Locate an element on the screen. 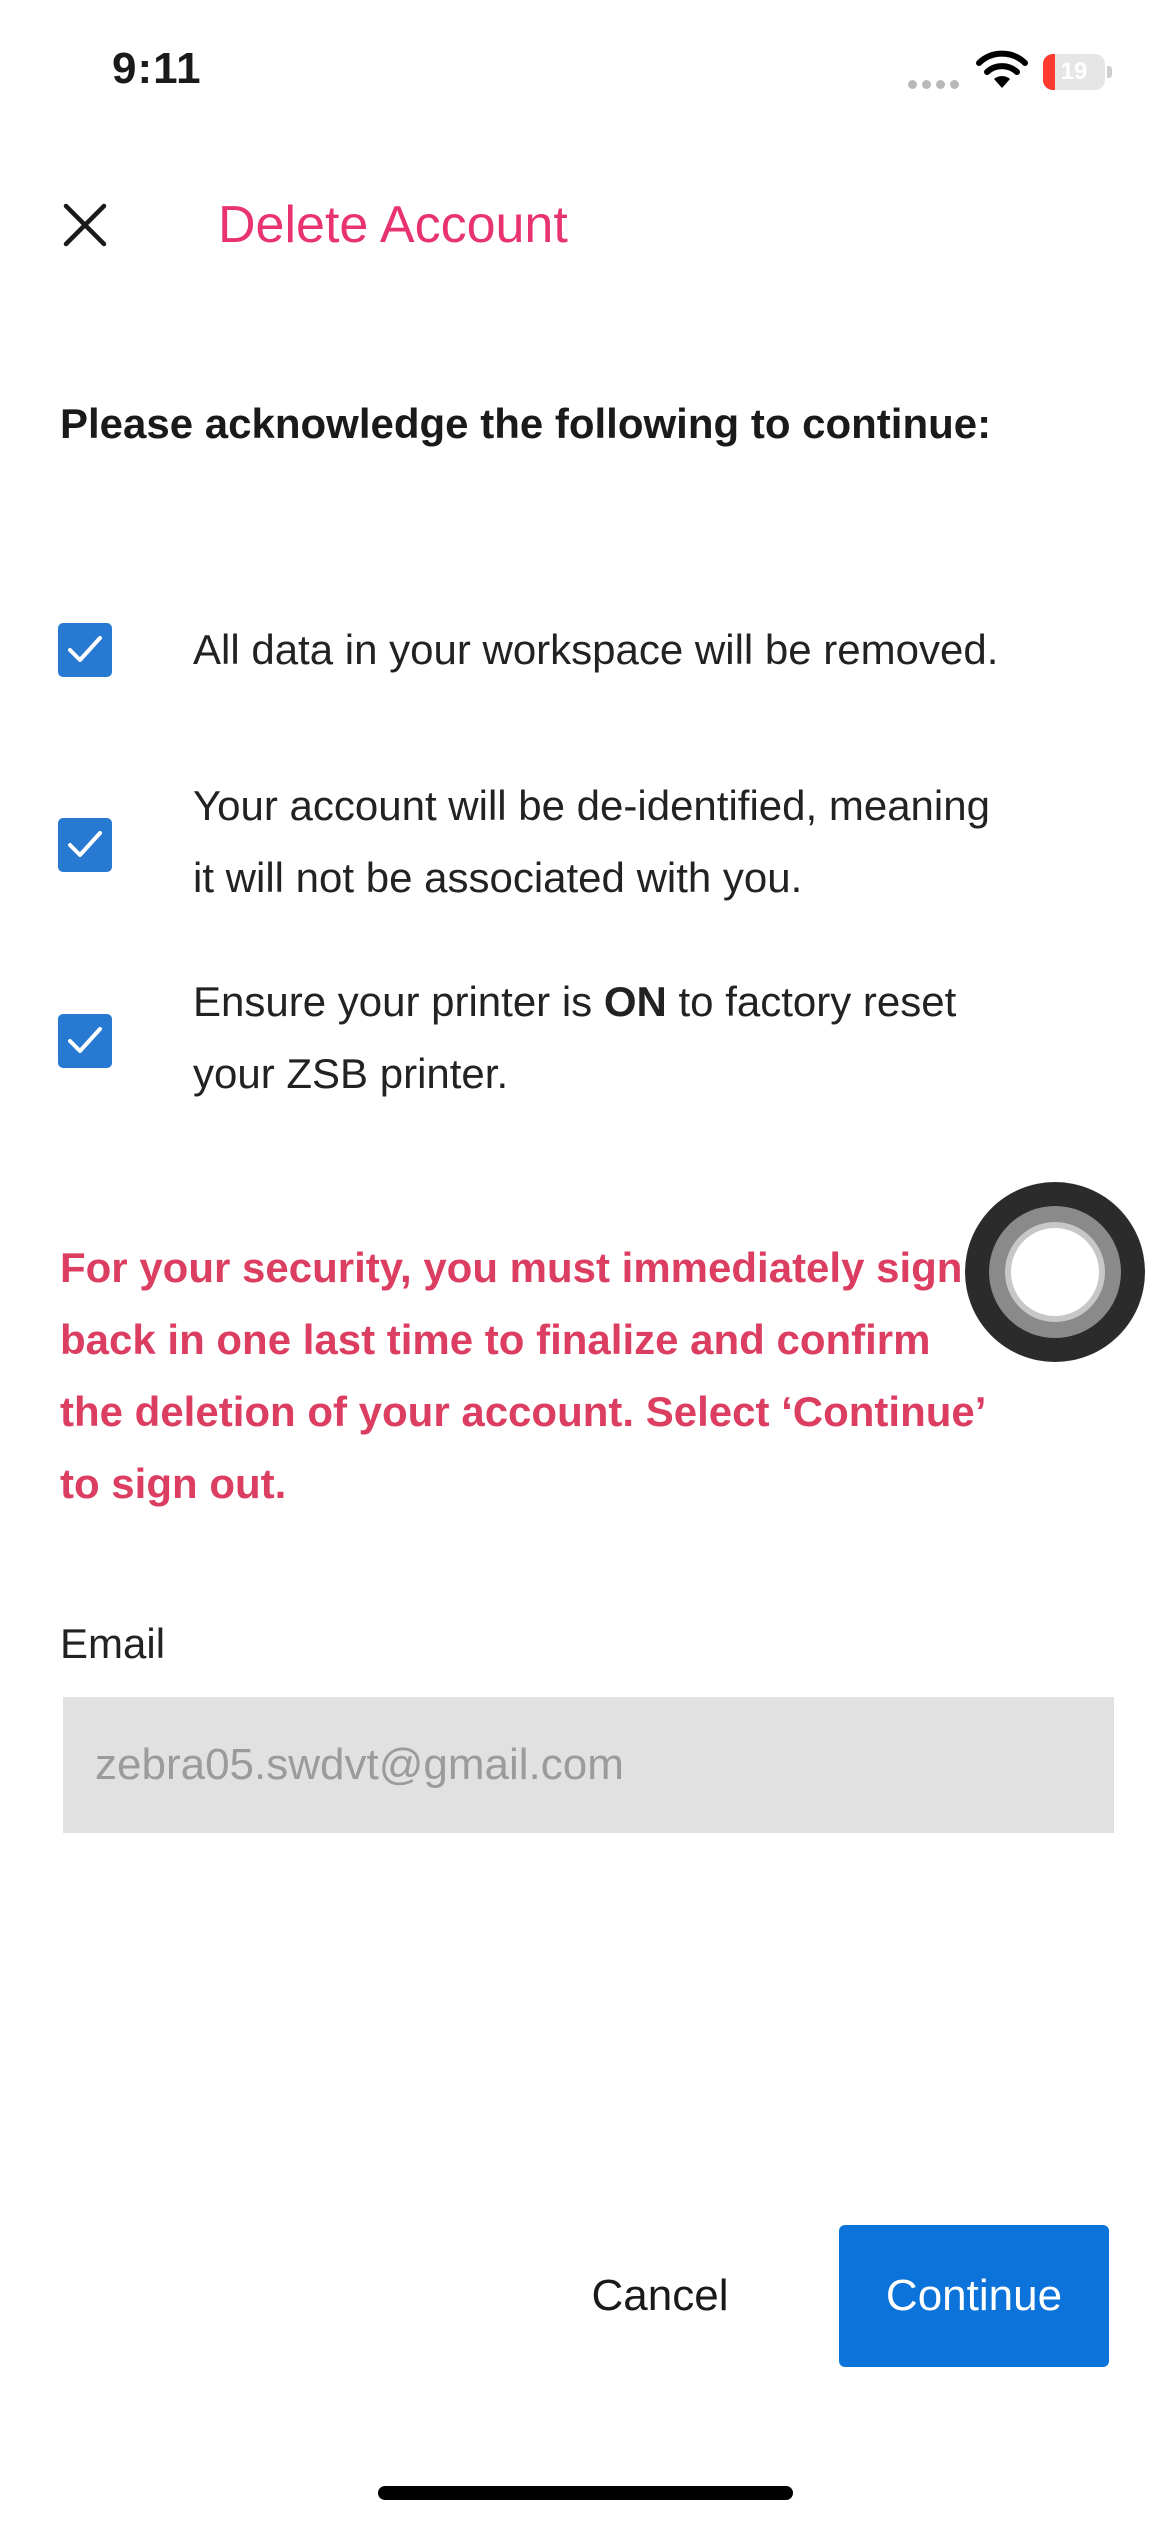 Image resolution: width=1170 pixels, height=2532 pixels. touch-indicator-icon is located at coordinates (1055, 1272).